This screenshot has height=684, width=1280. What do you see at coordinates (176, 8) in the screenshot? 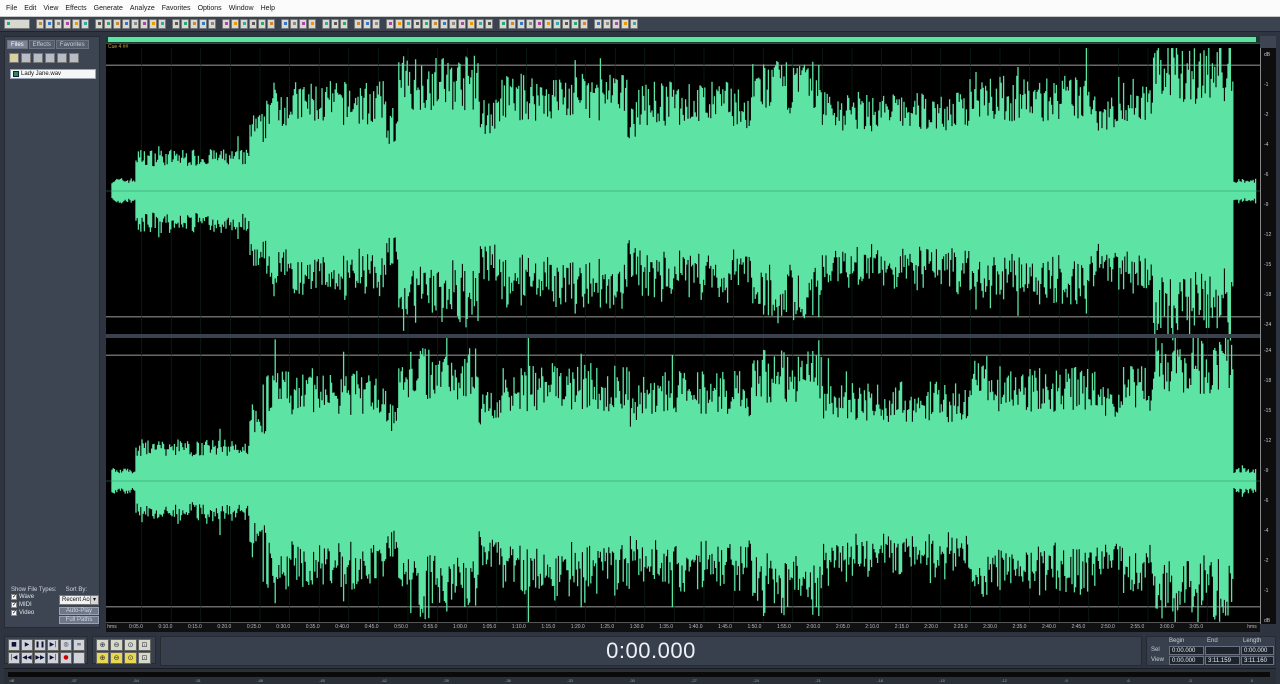
I see `menu-favorites: Favorites` at bounding box center [176, 8].